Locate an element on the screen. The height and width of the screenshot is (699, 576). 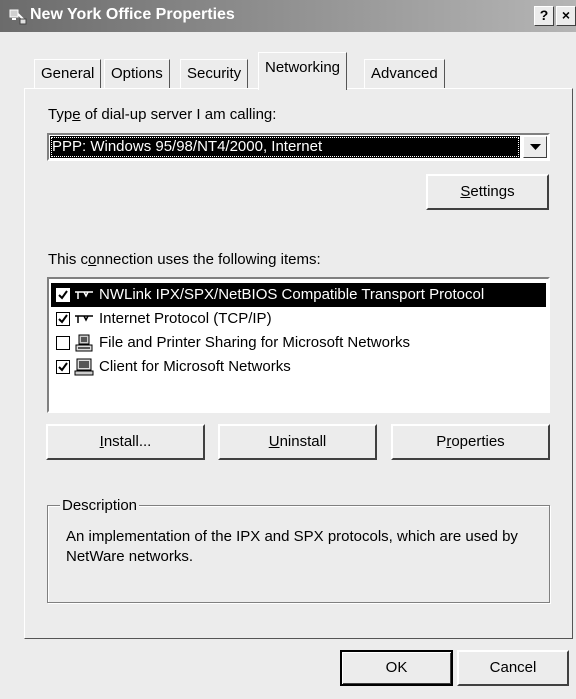
cancel-button: Cancel is located at coordinates (513, 668).